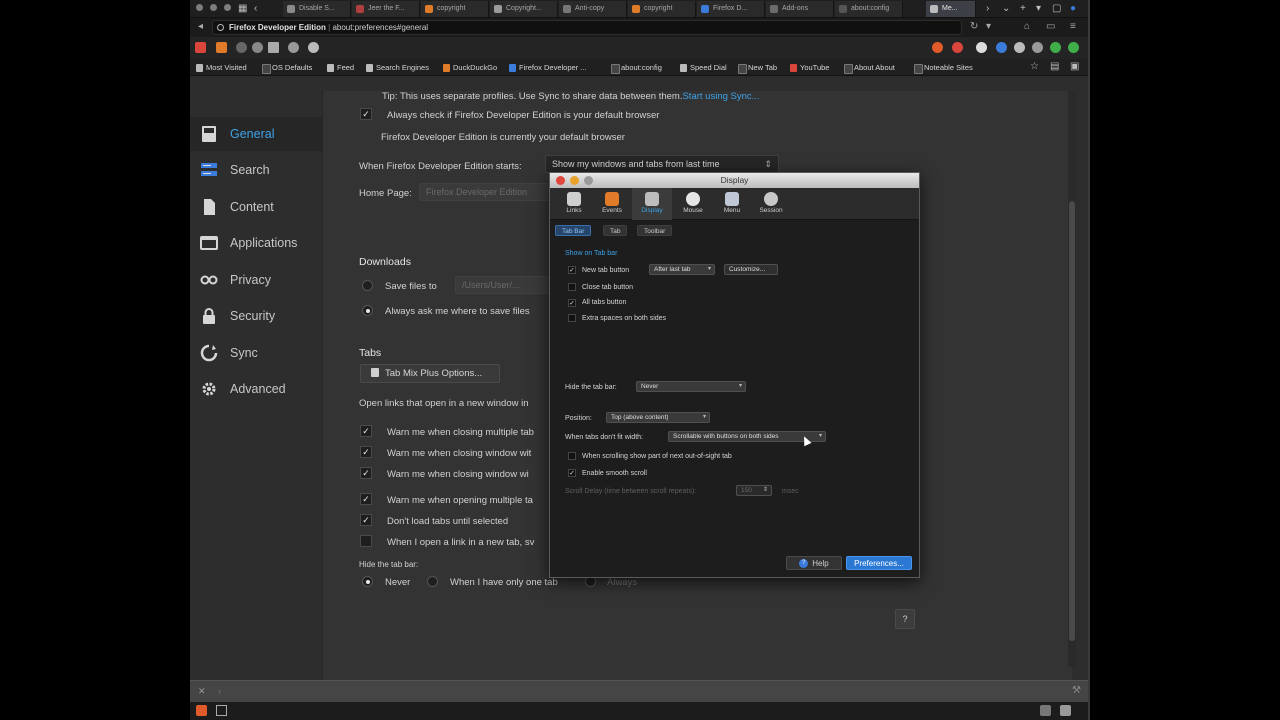  Describe the element at coordinates (256, 207) in the screenshot. I see `sidebar-item-content: Content` at that location.